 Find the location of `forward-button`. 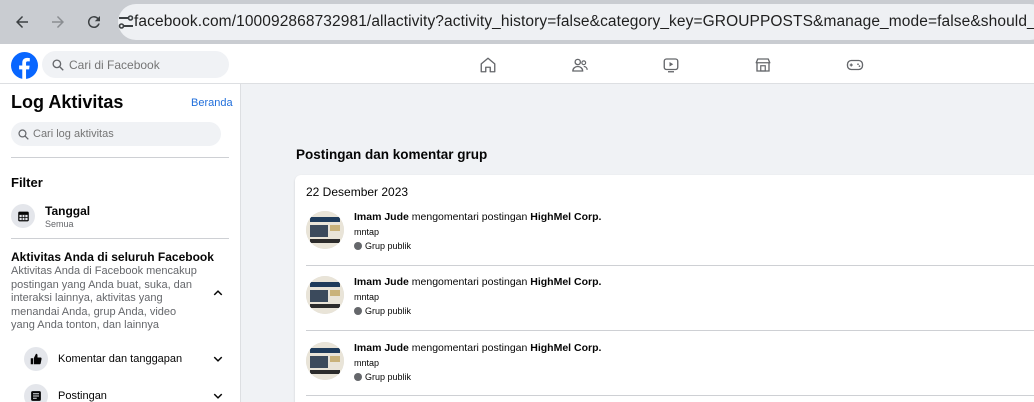

forward-button is located at coordinates (58, 22).